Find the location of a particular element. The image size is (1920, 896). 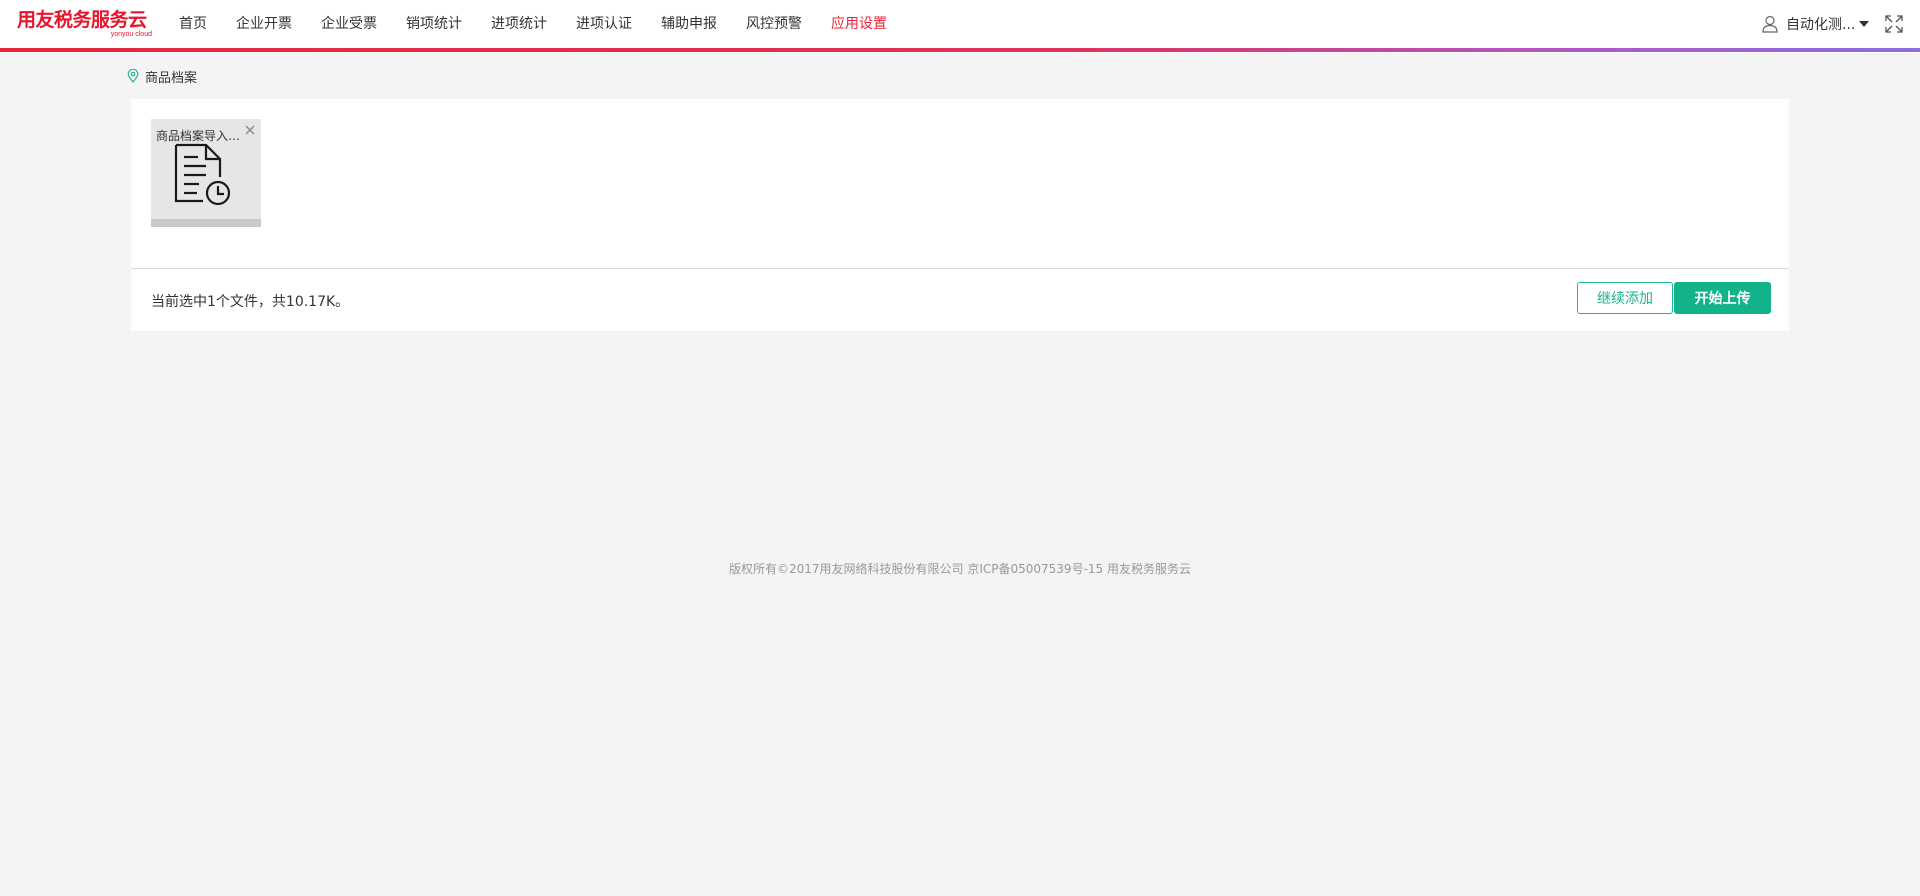

file-progress-bar is located at coordinates (206, 223).